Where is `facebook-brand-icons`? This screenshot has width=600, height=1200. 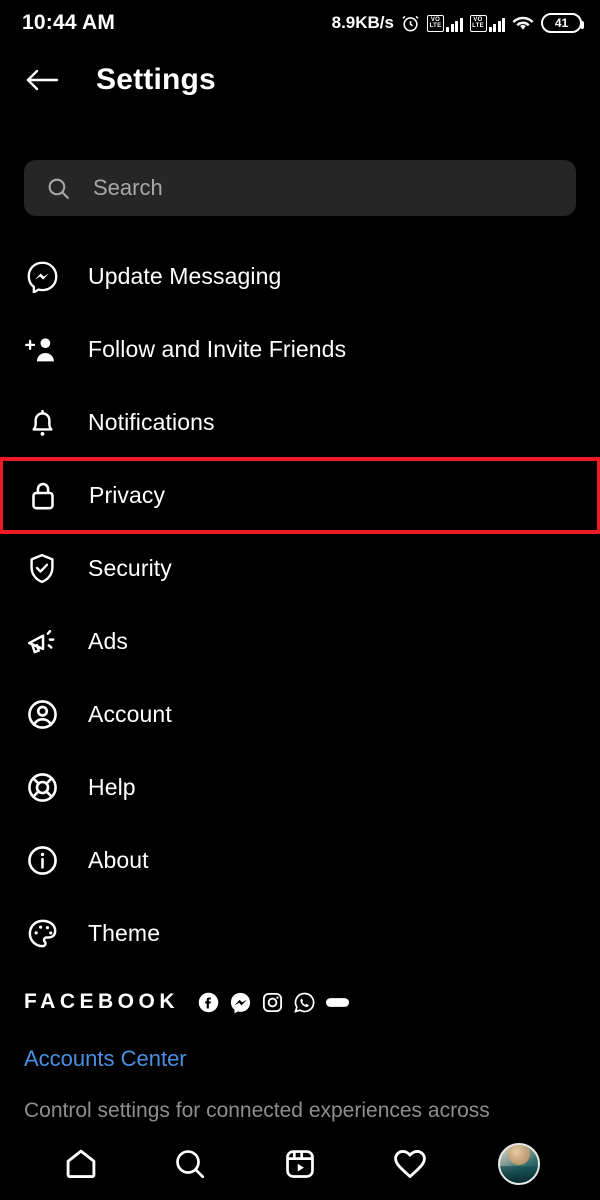
facebook-brand-icons is located at coordinates (273, 1002).